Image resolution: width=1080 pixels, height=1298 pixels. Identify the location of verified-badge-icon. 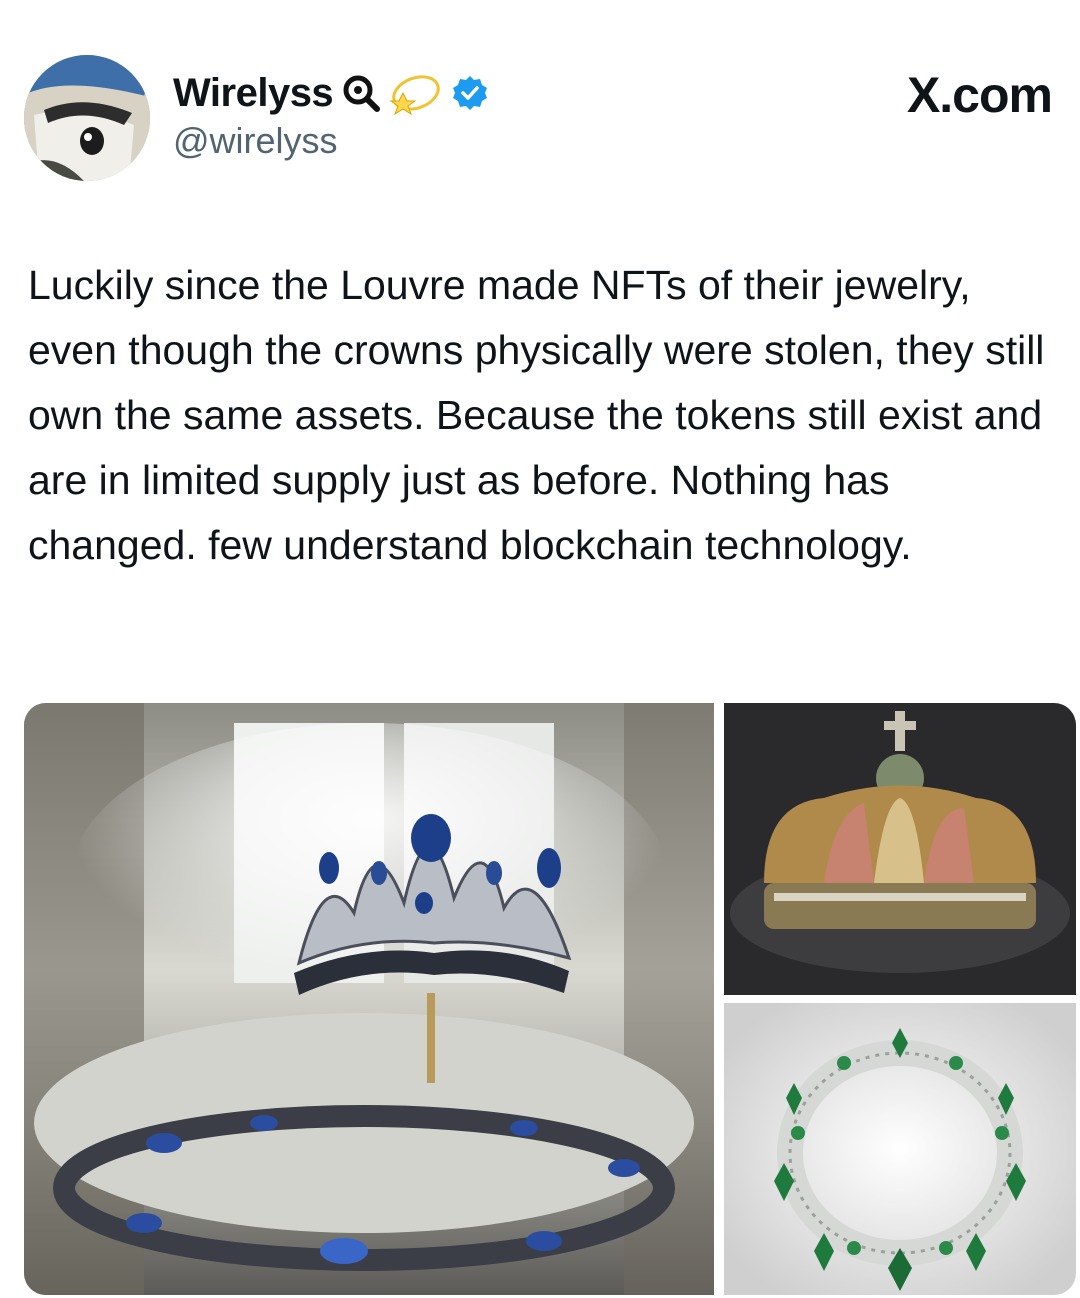
(470, 93).